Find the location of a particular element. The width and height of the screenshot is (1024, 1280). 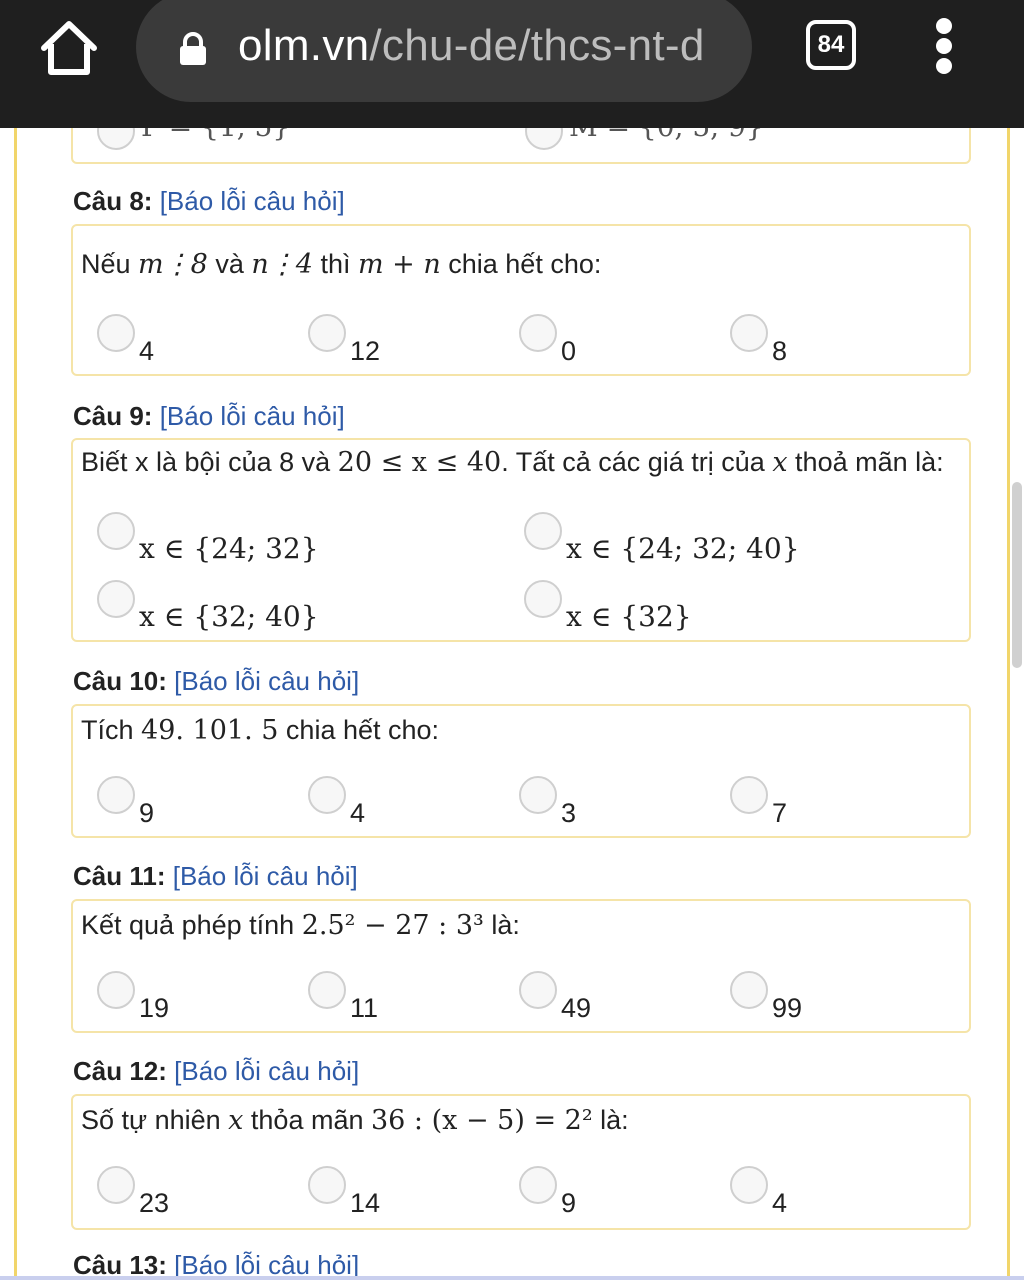

question-text: Nếu m⋮8 và n⋮4 thì m + n chia hết cho: is located at coordinates (341, 264).